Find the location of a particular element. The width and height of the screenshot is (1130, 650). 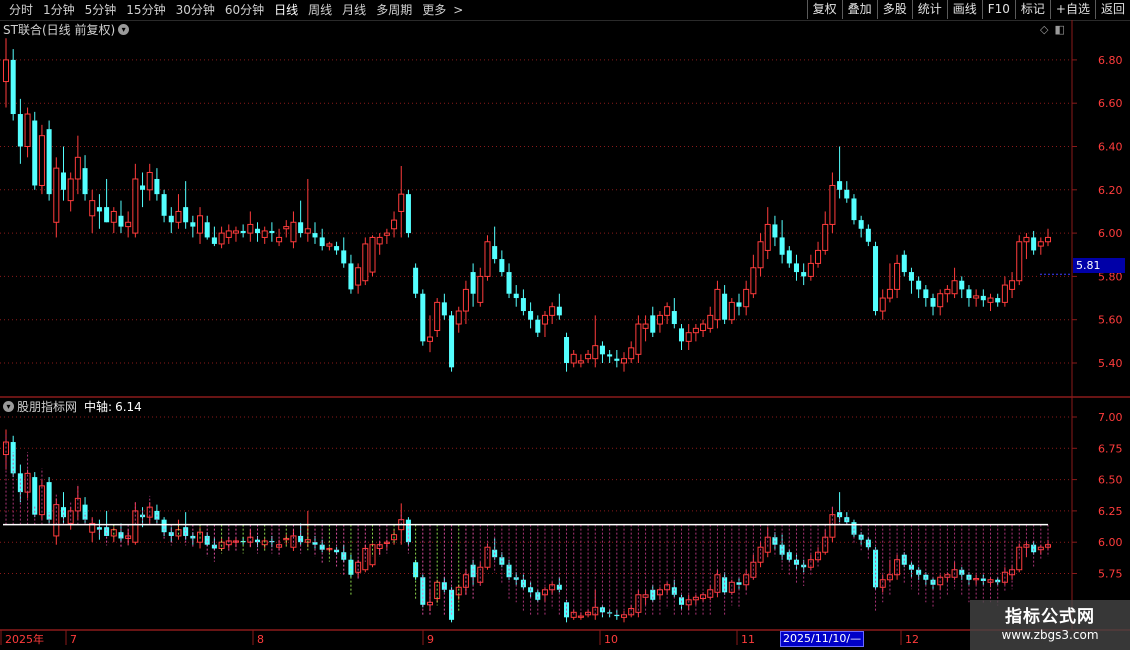

sub-price-tick: 6.75 is located at coordinates (1110, 448).